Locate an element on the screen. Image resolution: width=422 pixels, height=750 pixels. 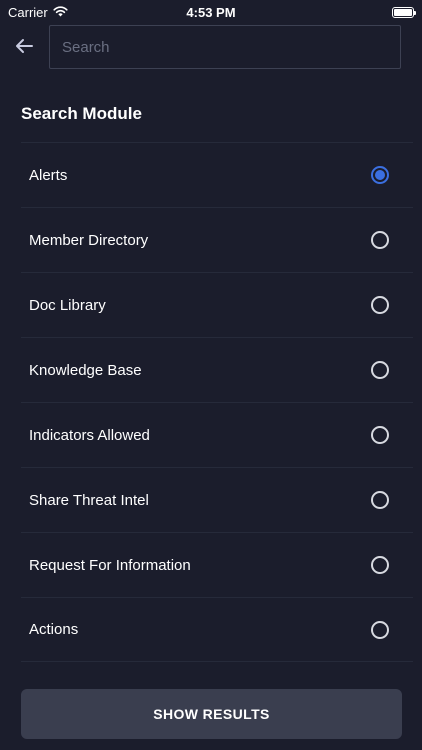
battery-icon is located at coordinates (404, 12).